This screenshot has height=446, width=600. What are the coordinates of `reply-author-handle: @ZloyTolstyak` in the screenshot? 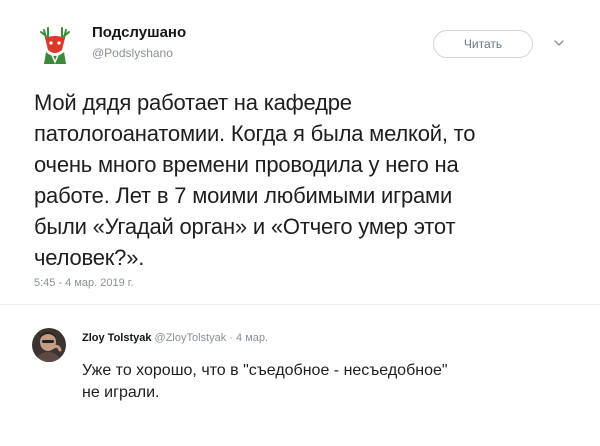 It's located at (191, 338).